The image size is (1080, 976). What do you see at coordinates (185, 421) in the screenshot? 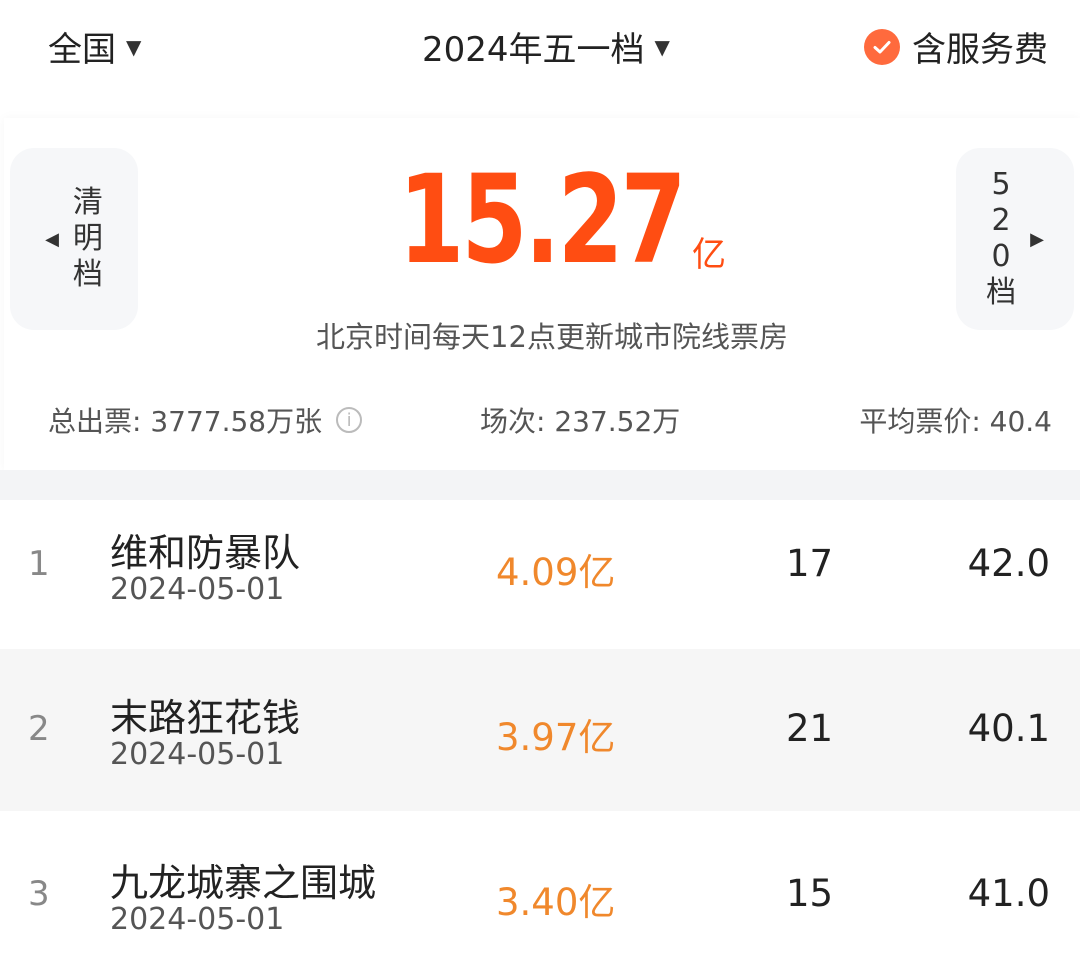
I see `total-tickets-text: 总出票: 3777.58万张` at bounding box center [185, 421].